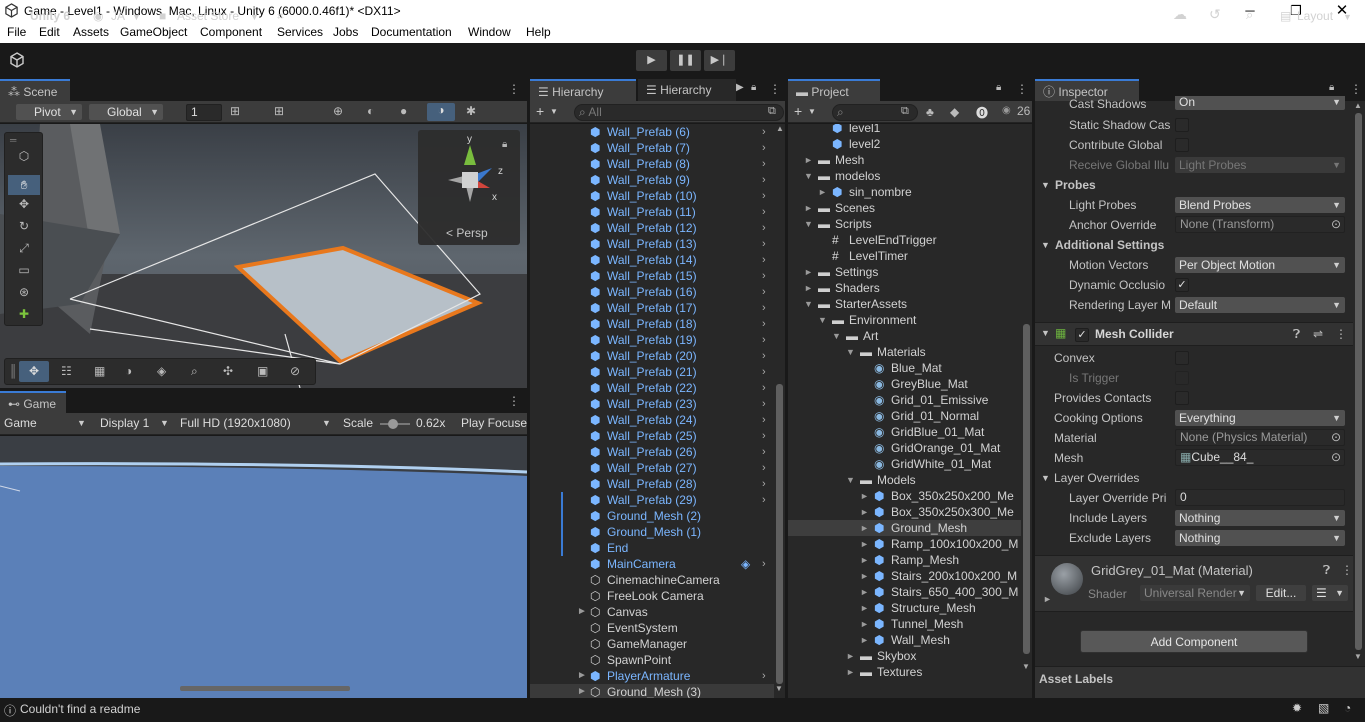 The height and width of the screenshot is (722, 1365). What do you see at coordinates (1260, 457) in the screenshot?
I see `mesh-field: ▦Cube__84_ ⊙` at bounding box center [1260, 457].